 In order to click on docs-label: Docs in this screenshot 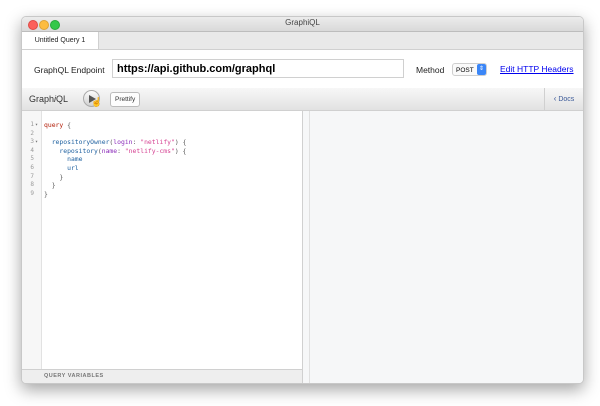, I will do `click(566, 99)`.